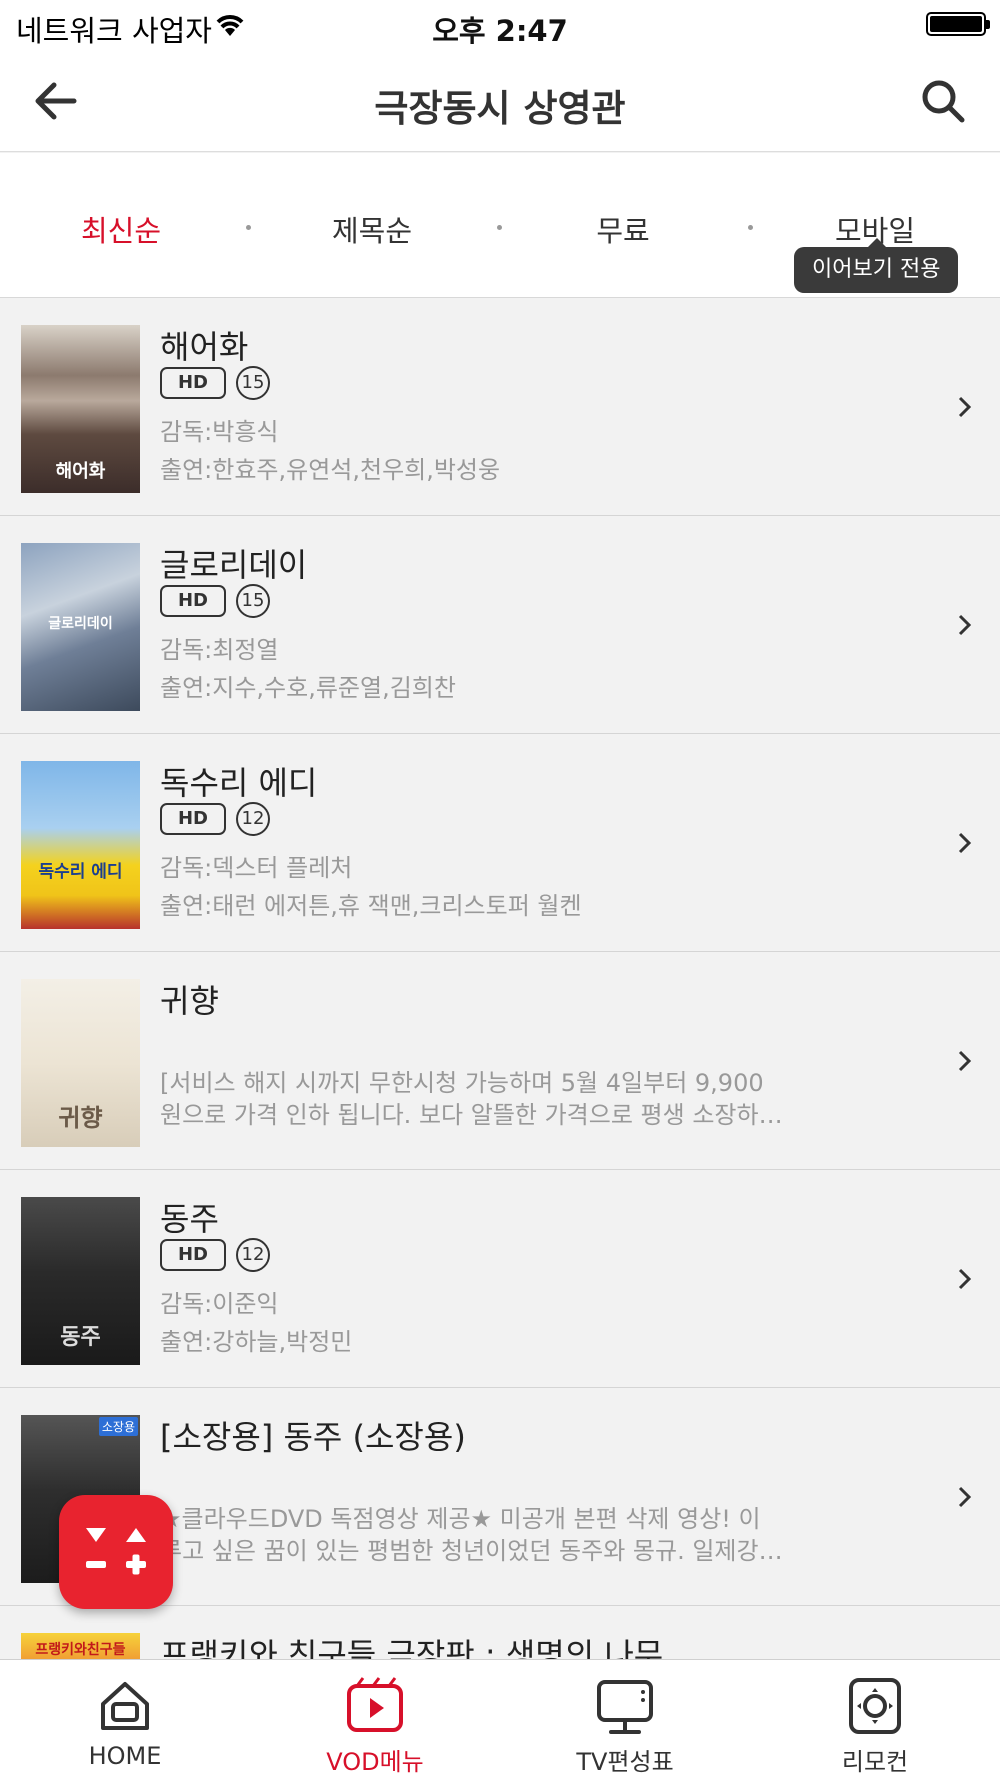 The image size is (1000, 1778). Describe the element at coordinates (219, 650) in the screenshot. I see `movie-director: 감독:최정열` at that location.